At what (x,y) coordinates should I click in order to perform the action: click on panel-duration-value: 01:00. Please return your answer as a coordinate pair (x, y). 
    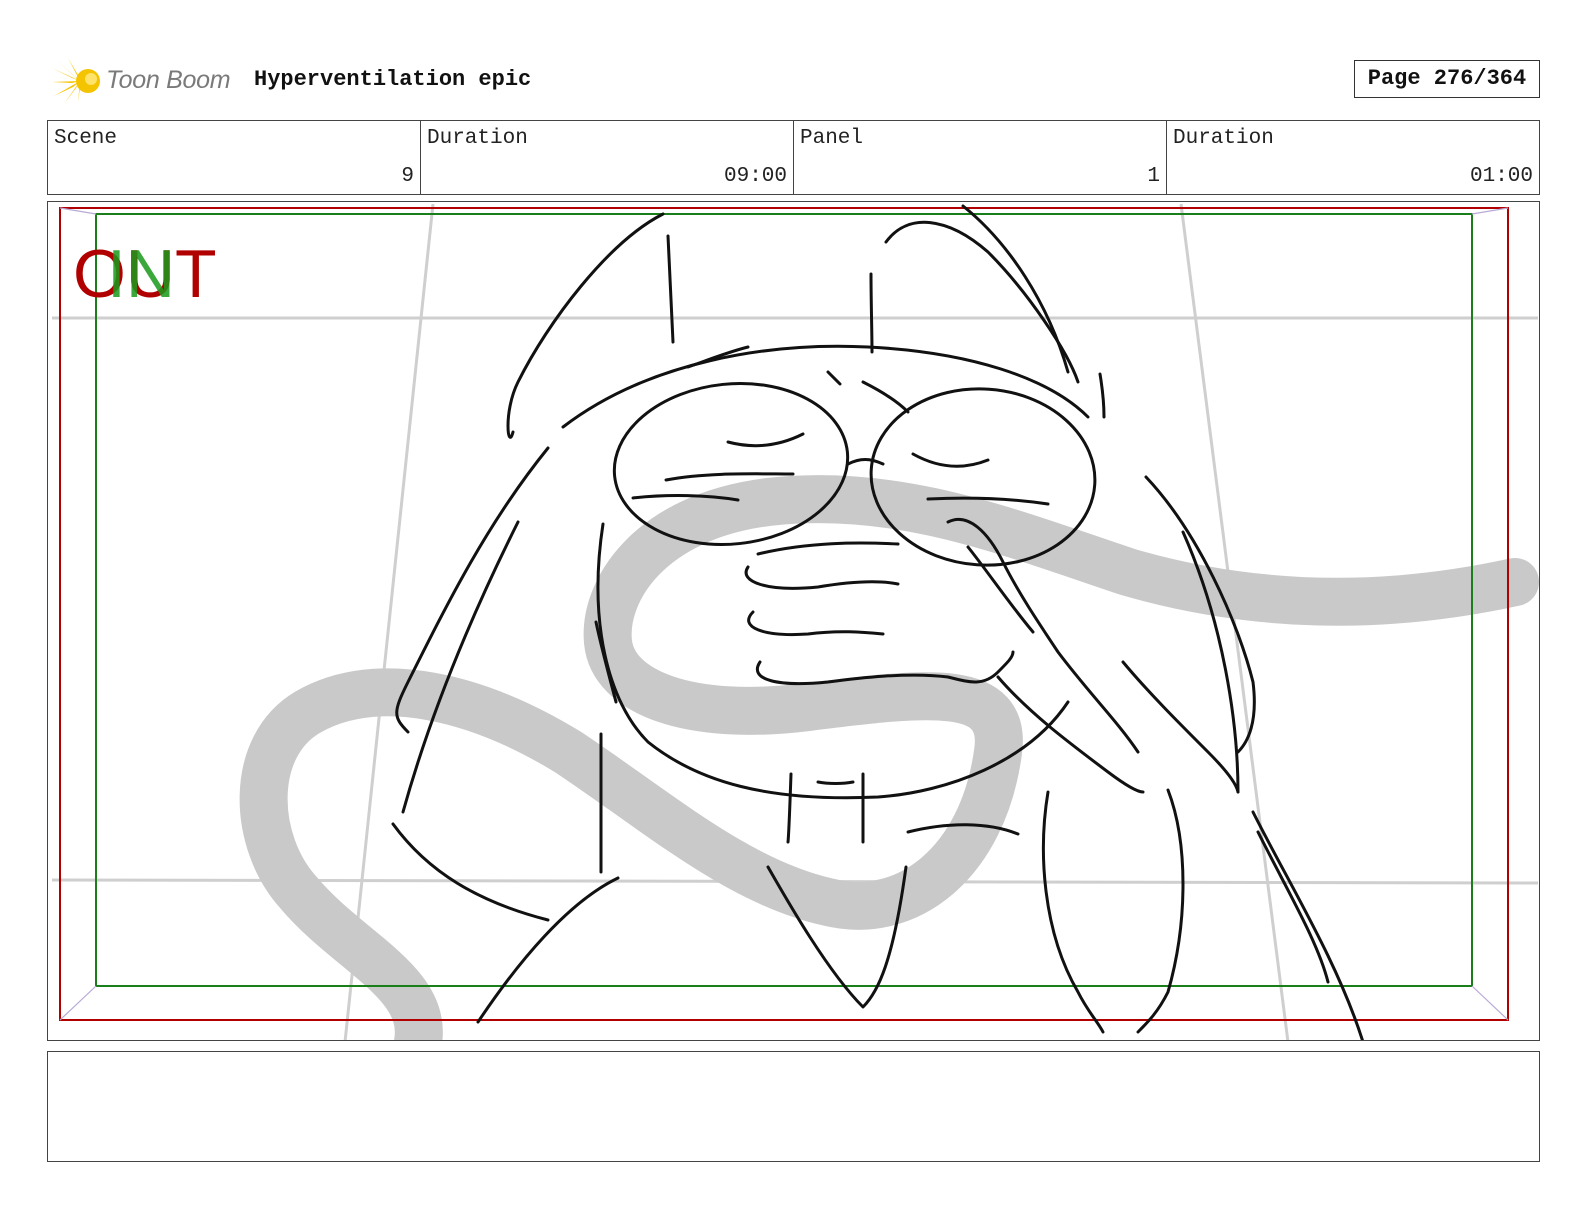
    Looking at the image, I should click on (1501, 176).